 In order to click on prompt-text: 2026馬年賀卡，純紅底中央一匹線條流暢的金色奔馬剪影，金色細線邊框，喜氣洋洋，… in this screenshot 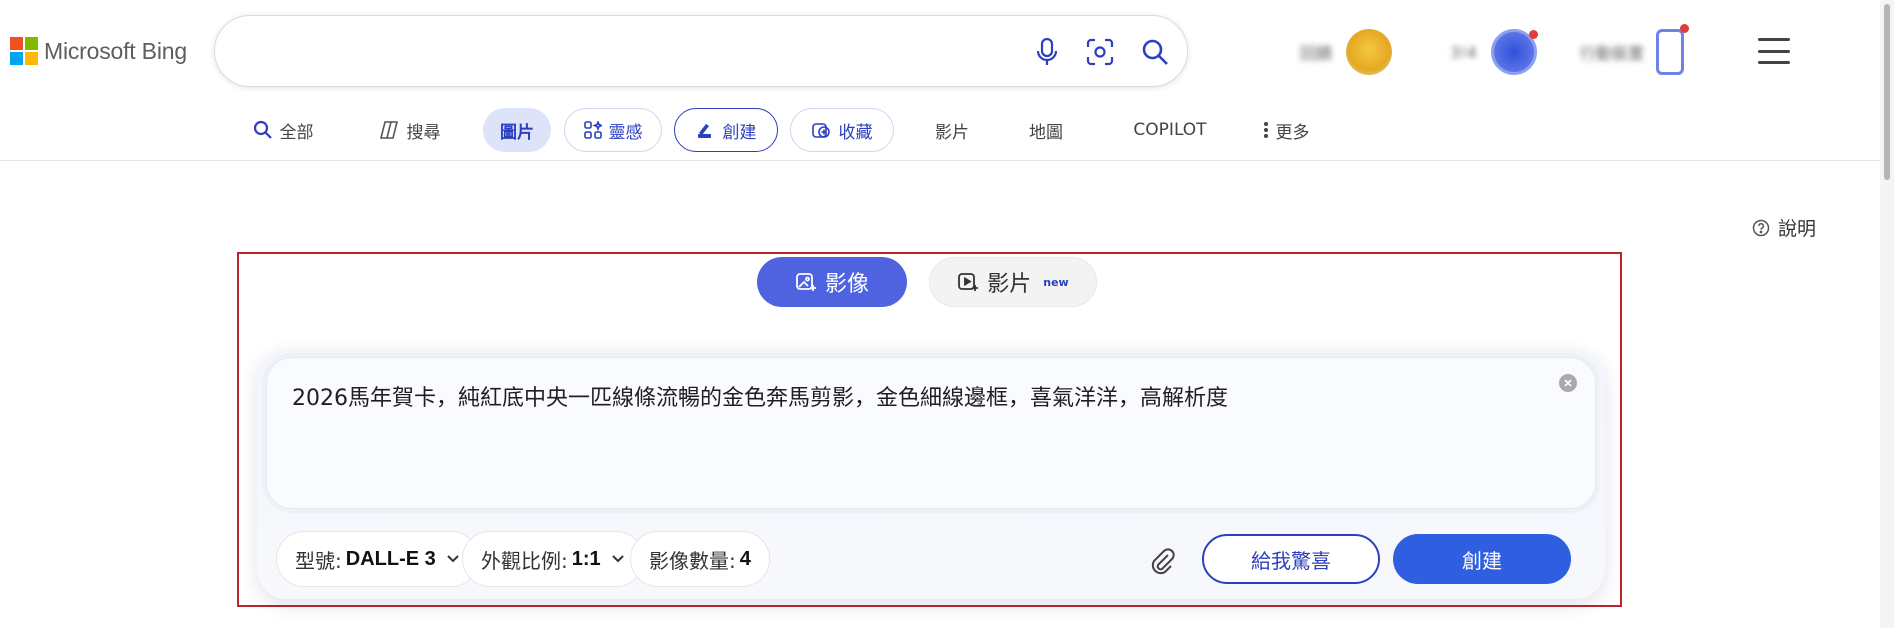, I will do `click(907, 396)`.